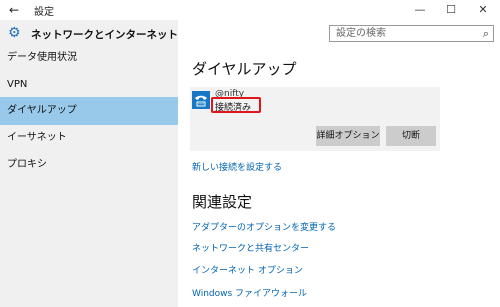 The width and height of the screenshot is (500, 307). What do you see at coordinates (42, 57) in the screenshot?
I see `sidebar-item-label: データ使用状況` at bounding box center [42, 57].